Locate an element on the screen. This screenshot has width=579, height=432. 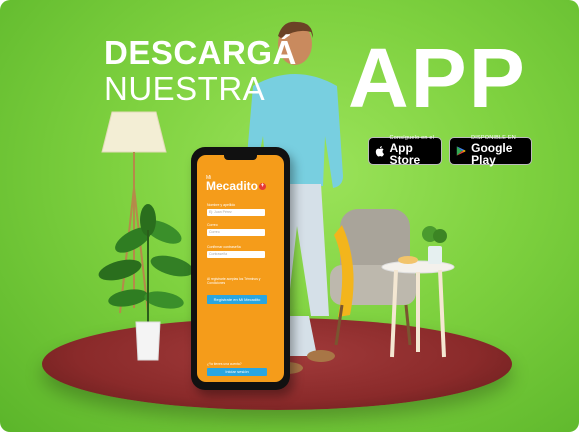
login-button: Iniciar sesión is located at coordinates (237, 372).